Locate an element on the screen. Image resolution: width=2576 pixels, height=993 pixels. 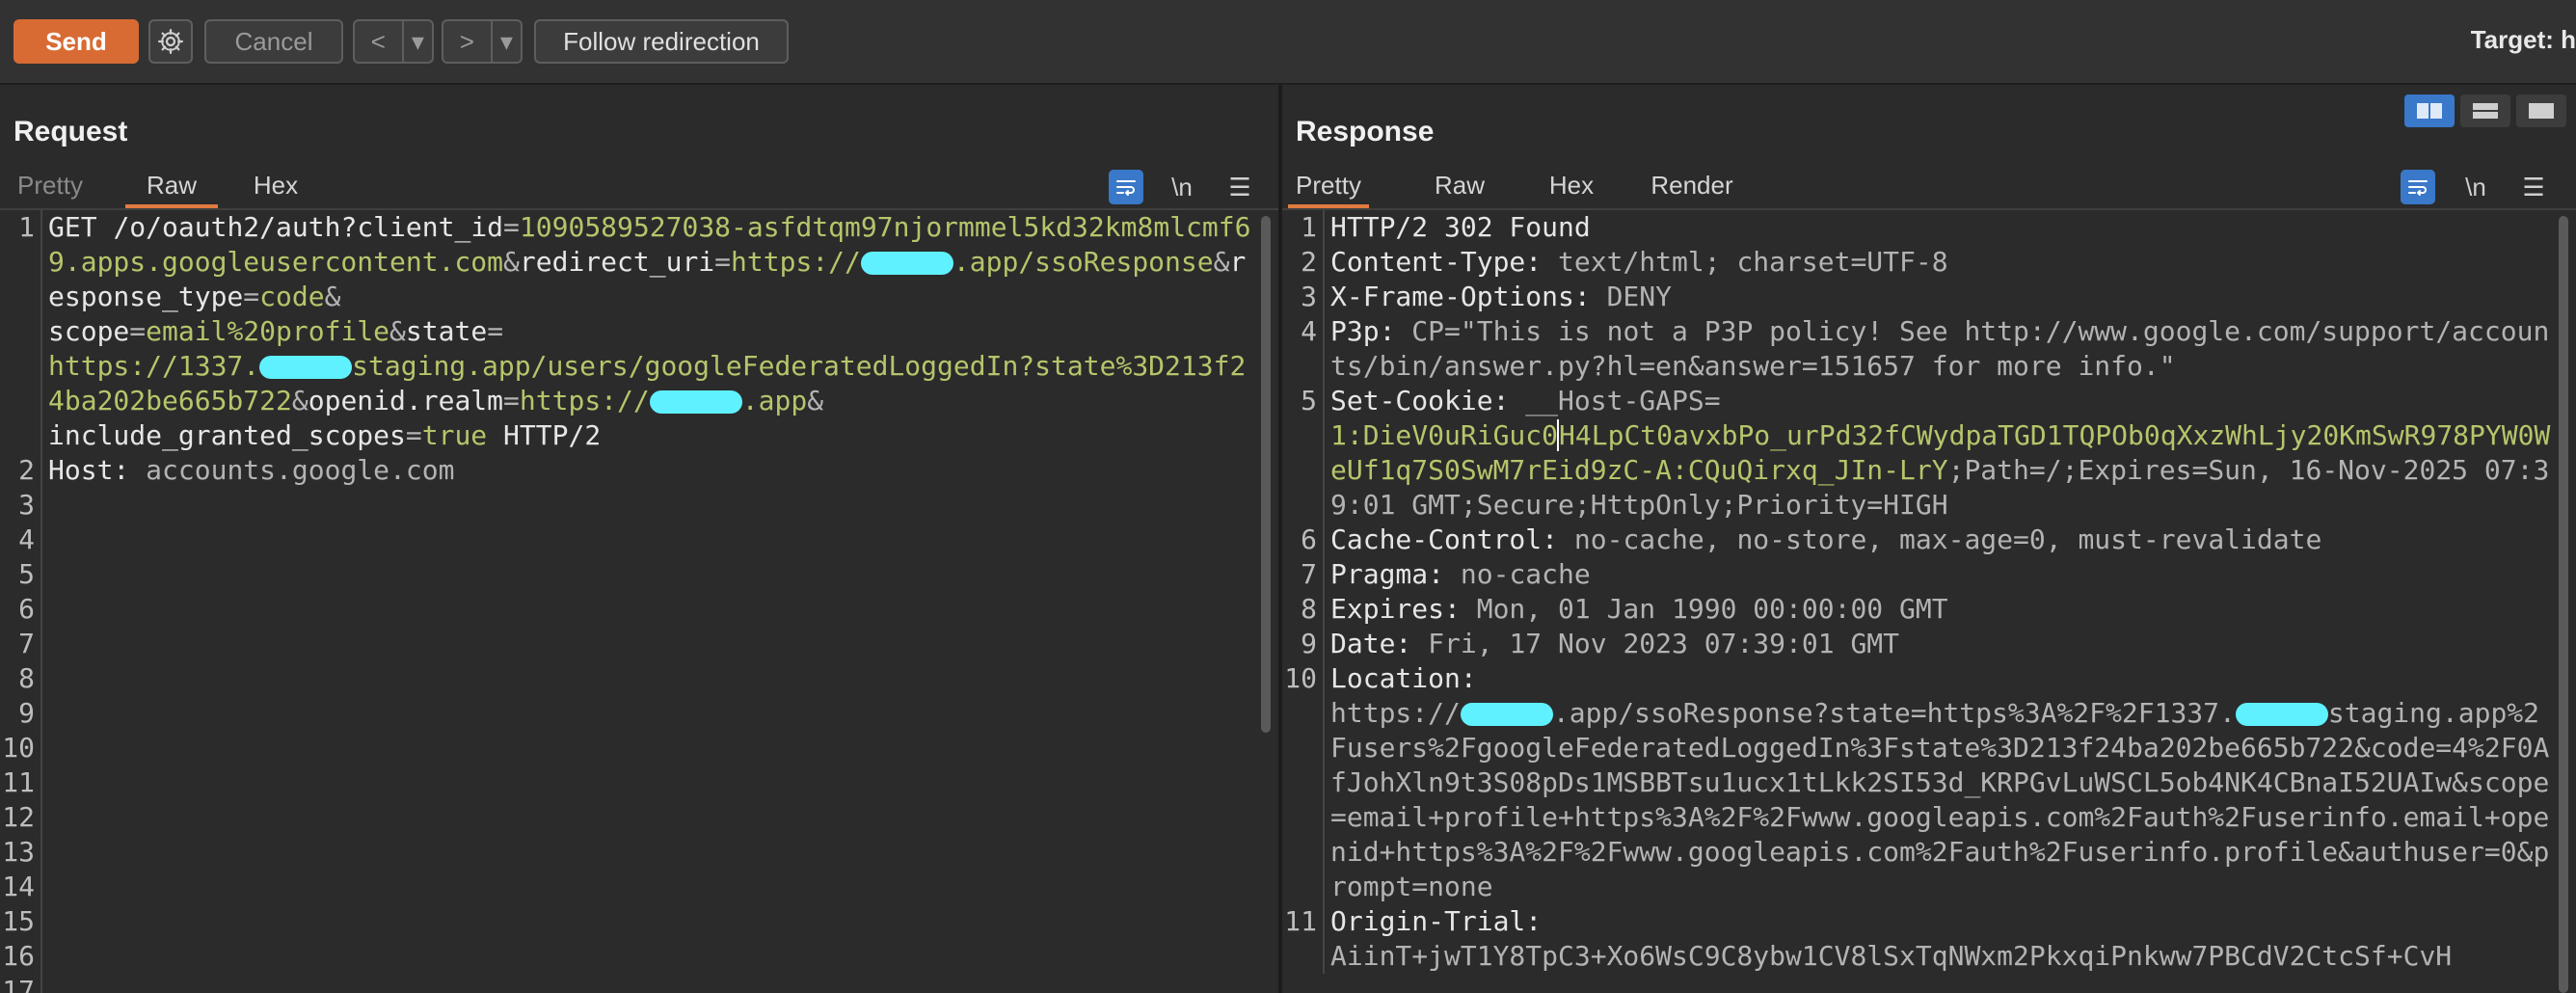
code-line: 8 Expires: Mon, 01 Jan 1990 00:00:00 GMT is located at coordinates (1918, 609).